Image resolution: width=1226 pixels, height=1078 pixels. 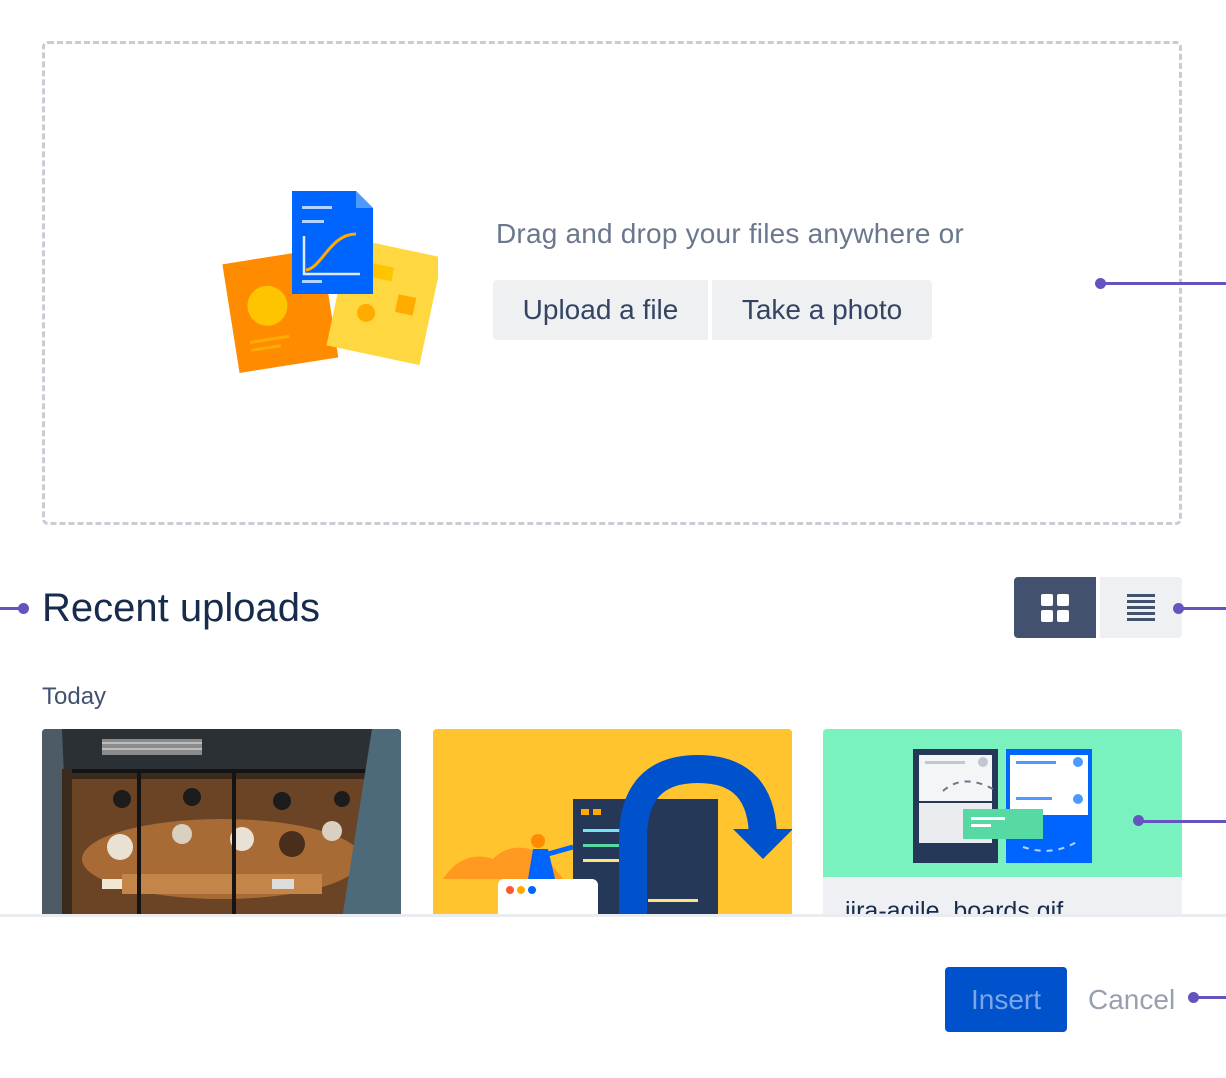 I want to click on group-date-label: Today, so click(x=74, y=696).